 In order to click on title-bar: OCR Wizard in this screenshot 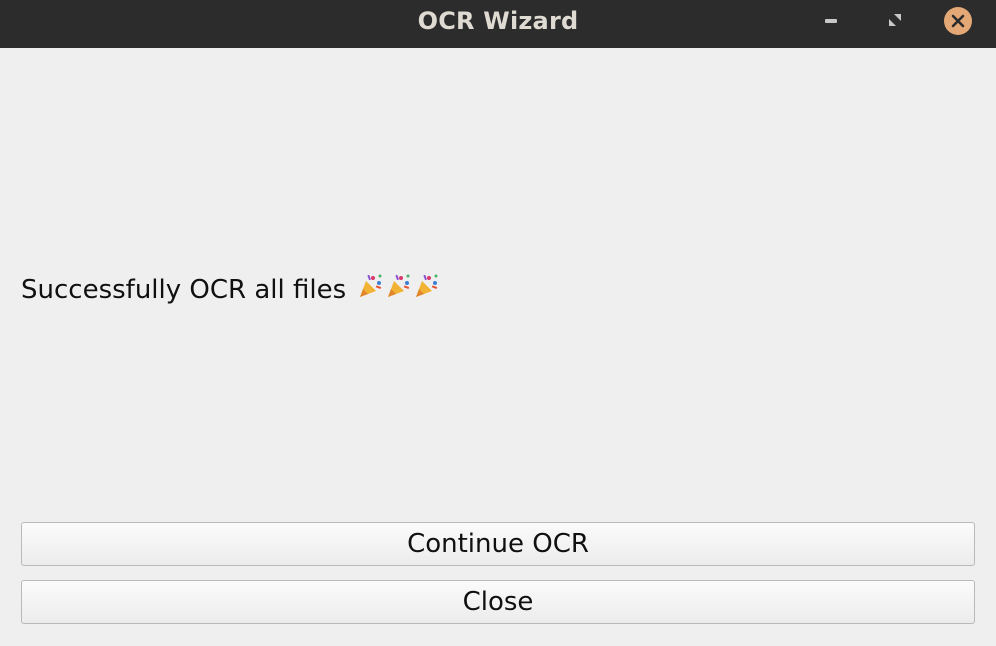, I will do `click(498, 24)`.